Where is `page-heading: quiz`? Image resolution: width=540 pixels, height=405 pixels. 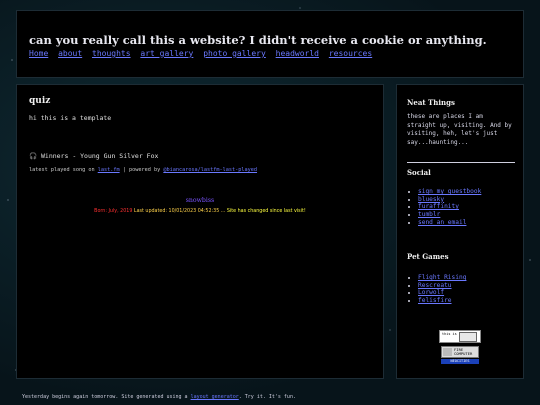 page-heading: quiz is located at coordinates (40, 101).